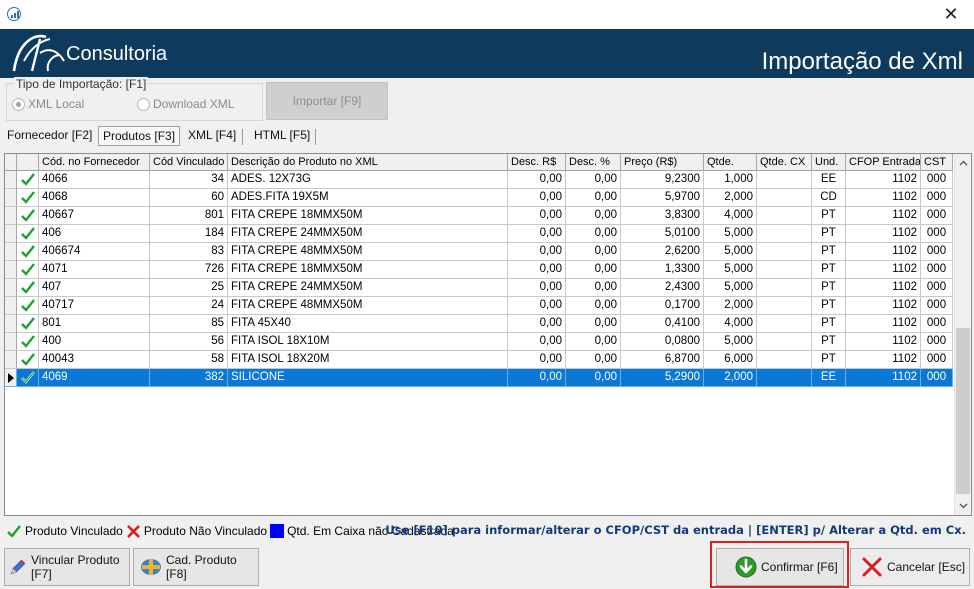 This screenshot has height=589, width=974. What do you see at coordinates (94, 216) in the screenshot?
I see `cell-cod-fornecedor: 40667` at bounding box center [94, 216].